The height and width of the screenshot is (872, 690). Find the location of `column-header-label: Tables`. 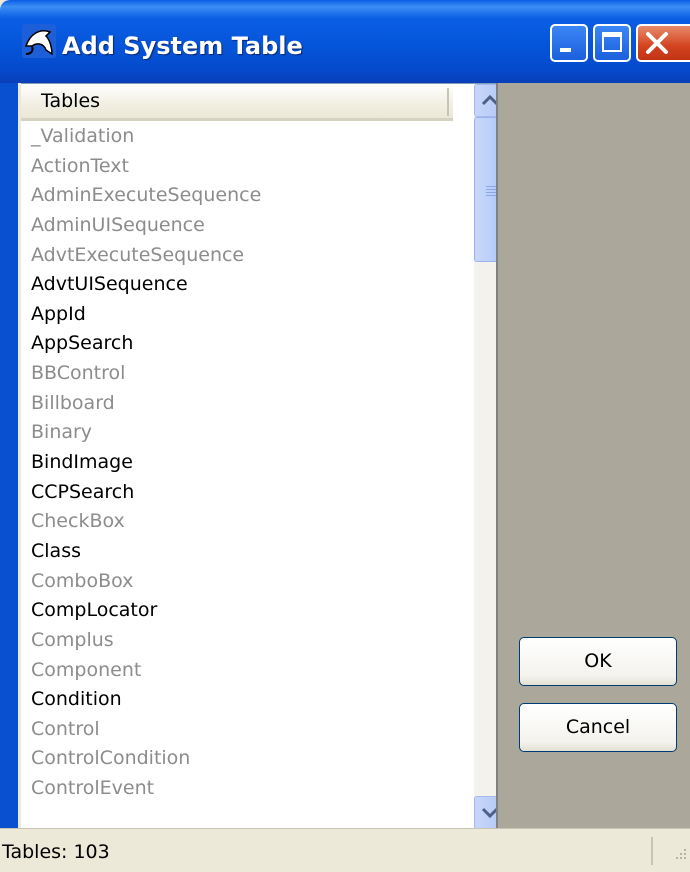

column-header-label: Tables is located at coordinates (71, 101).